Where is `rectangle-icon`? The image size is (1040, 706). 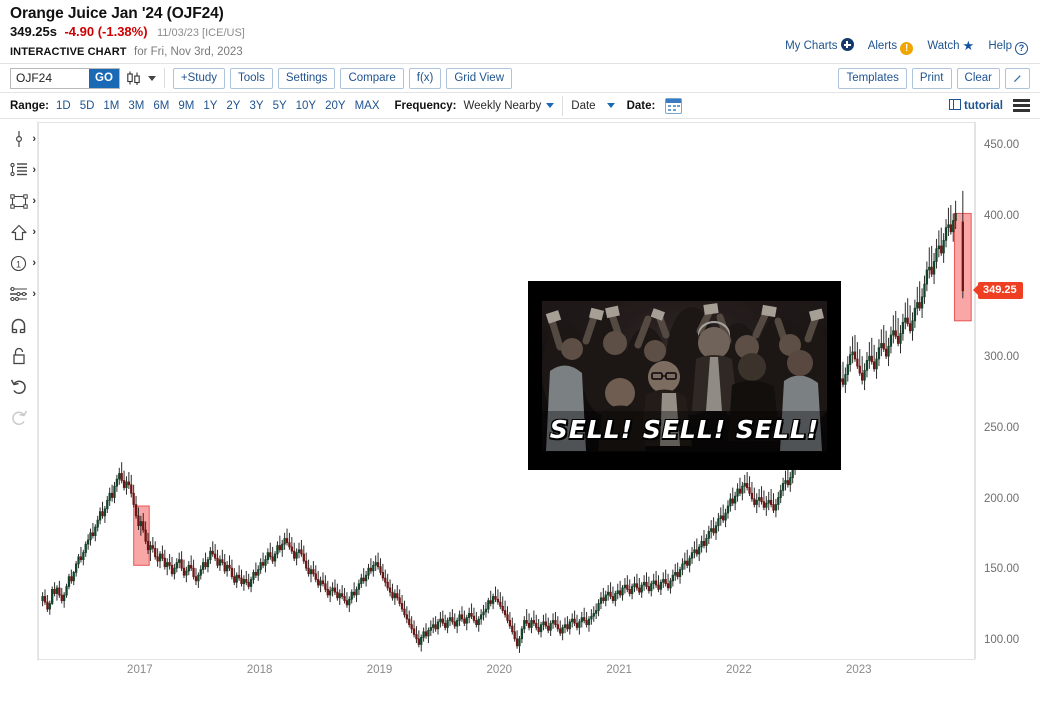 rectangle-icon is located at coordinates (18, 201).